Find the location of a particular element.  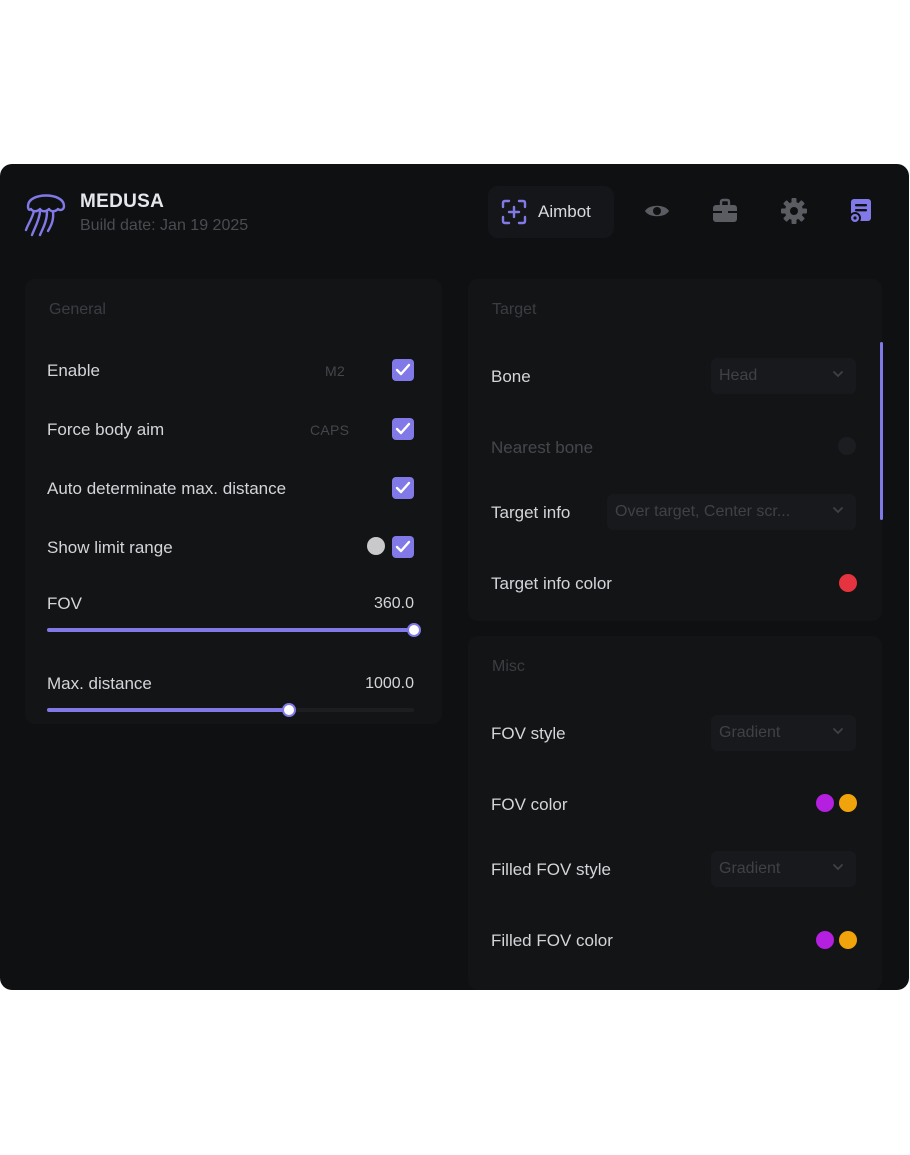

target-info-color-label: Target info color is located at coordinates (551, 583).